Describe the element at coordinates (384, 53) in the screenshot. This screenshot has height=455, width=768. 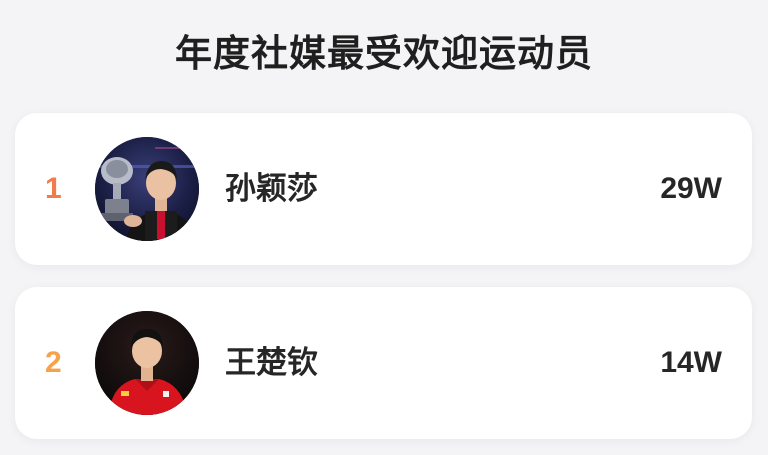
I see `page-title: 年度社媒最受欢迎运动员` at that location.